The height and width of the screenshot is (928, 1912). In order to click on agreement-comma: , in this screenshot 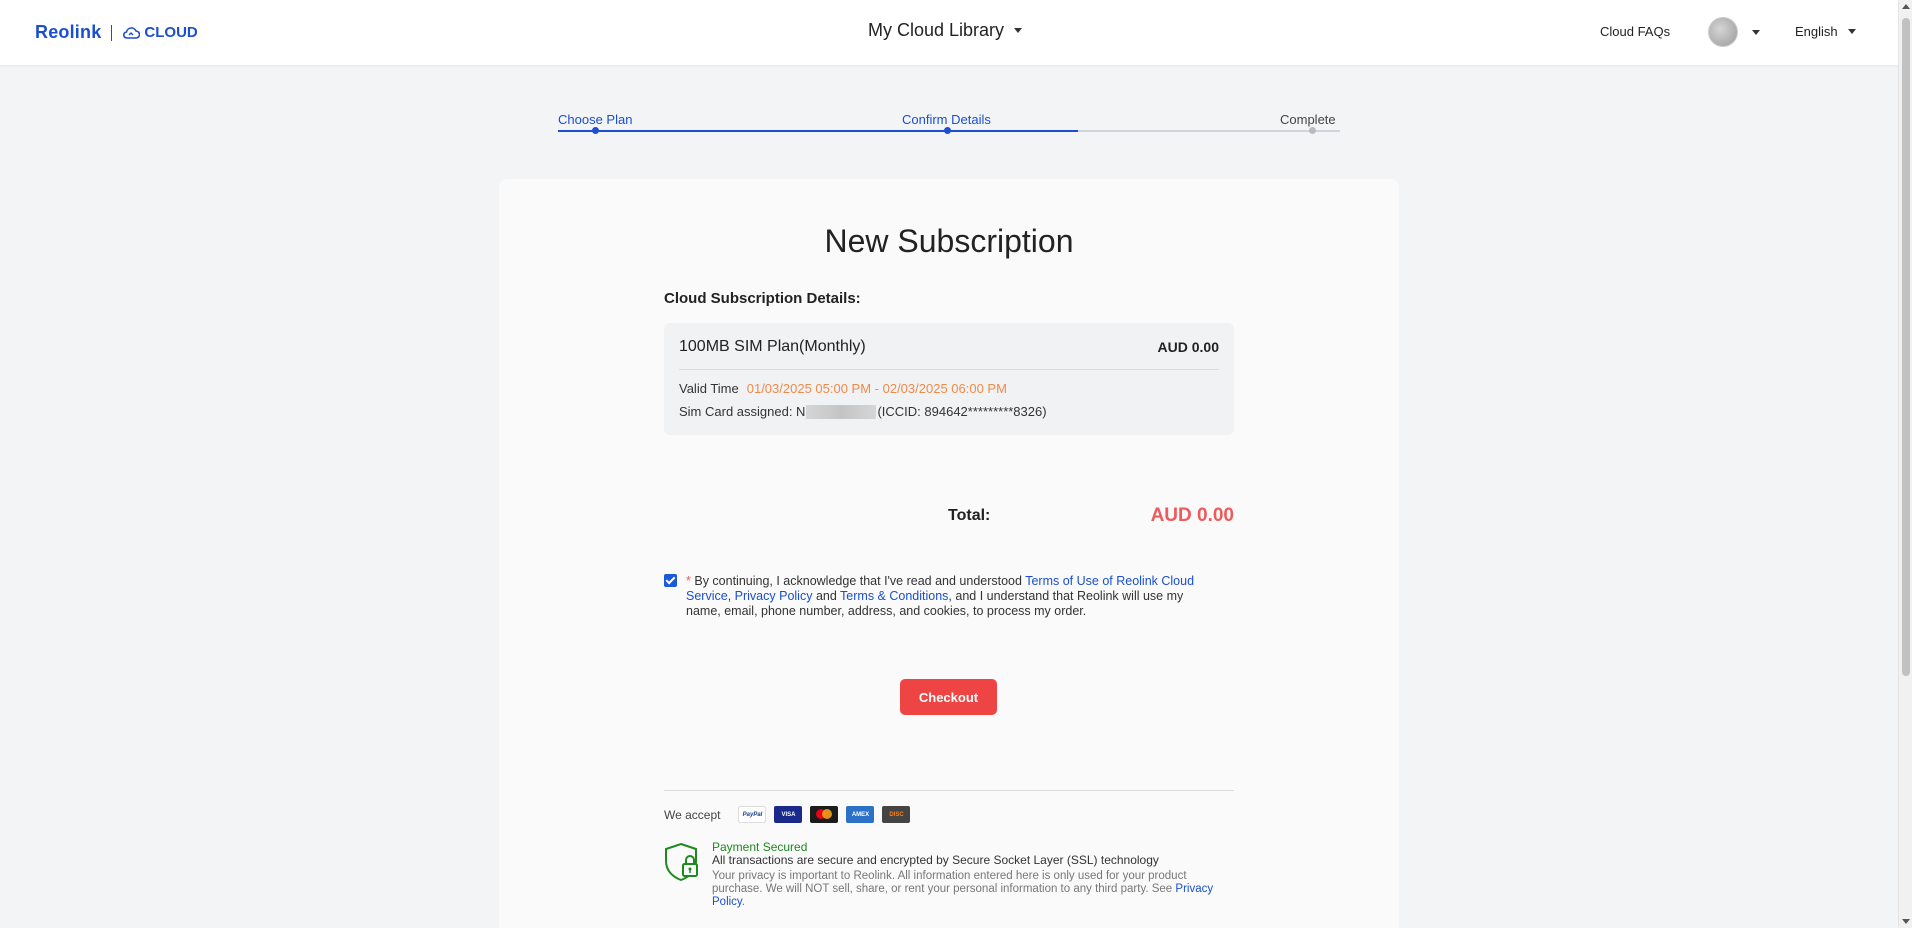, I will do `click(729, 596)`.